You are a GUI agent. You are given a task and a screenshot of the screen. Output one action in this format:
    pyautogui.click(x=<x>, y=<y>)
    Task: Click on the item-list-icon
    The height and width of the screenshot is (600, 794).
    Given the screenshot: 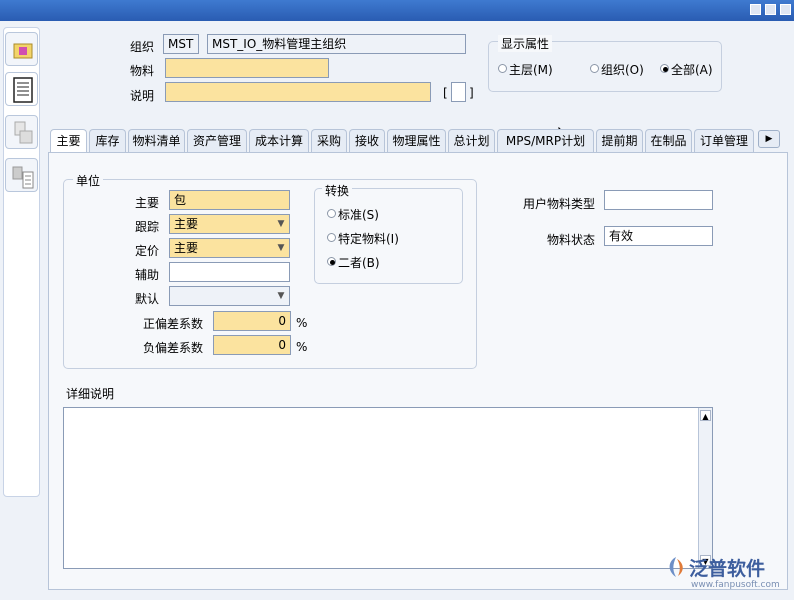 What is the action you would take?
    pyautogui.click(x=21, y=175)
    